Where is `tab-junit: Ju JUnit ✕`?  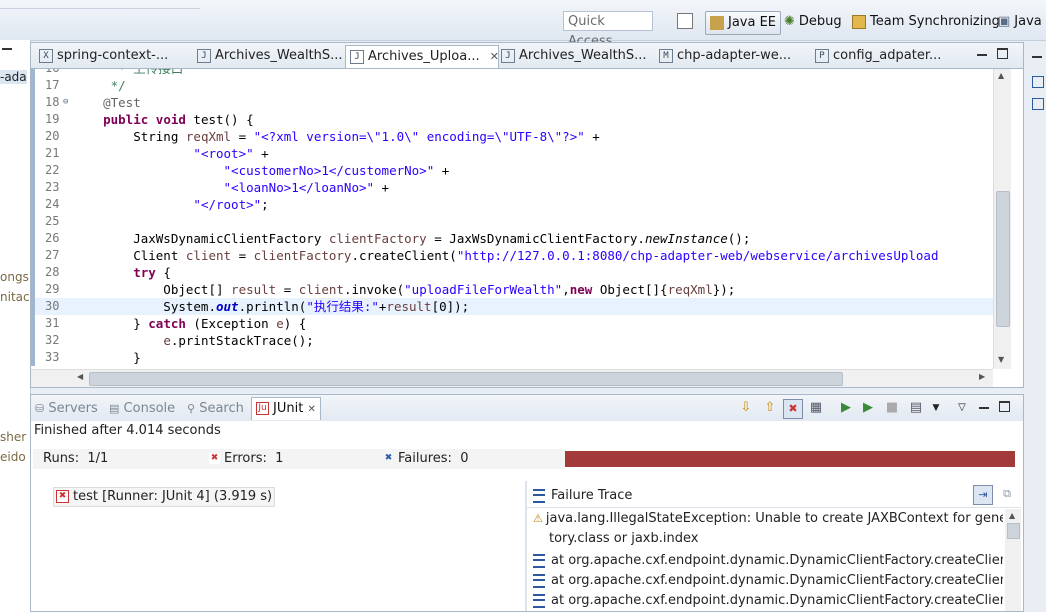 tab-junit: Ju JUnit ✕ is located at coordinates (286, 408).